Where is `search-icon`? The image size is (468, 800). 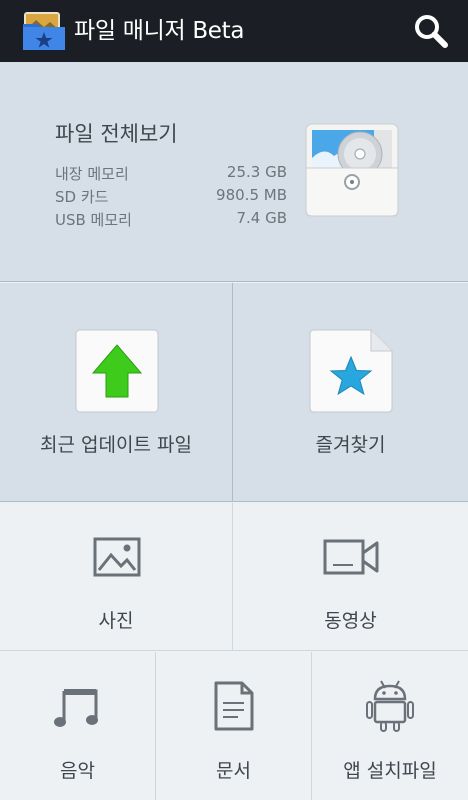
search-icon is located at coordinates (431, 31).